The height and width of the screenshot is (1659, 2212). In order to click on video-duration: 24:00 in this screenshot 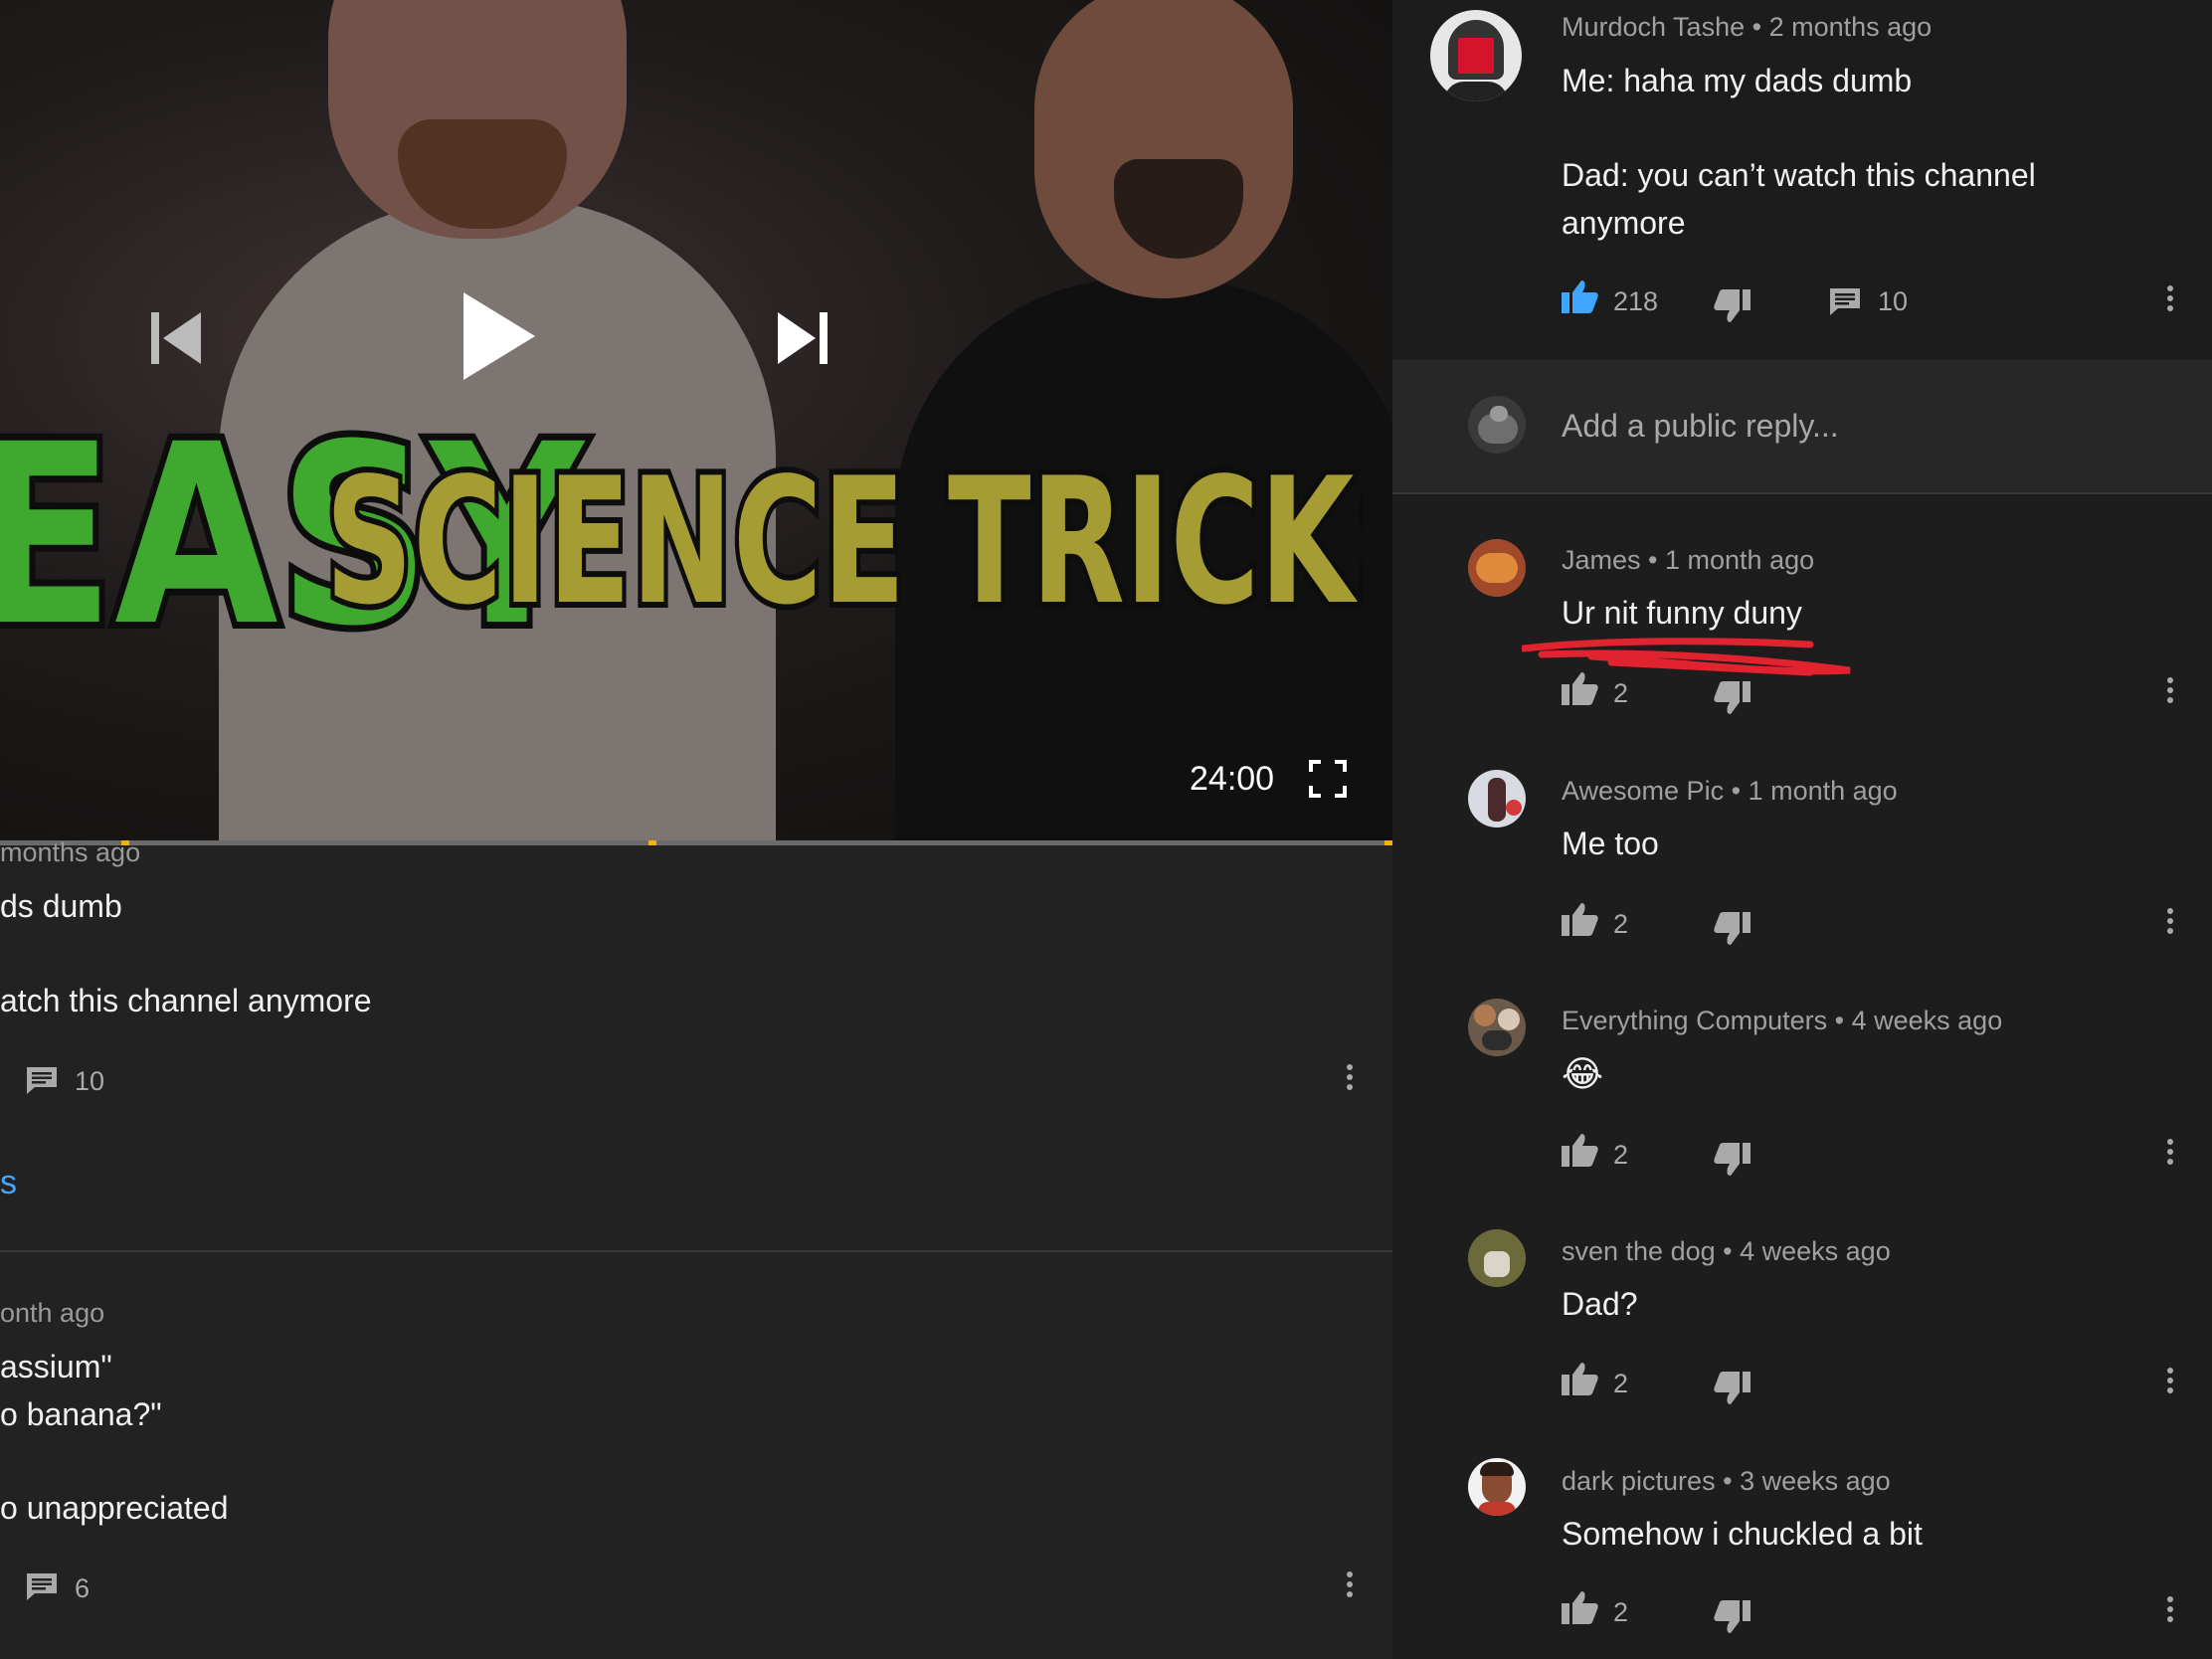, I will do `click(1232, 779)`.